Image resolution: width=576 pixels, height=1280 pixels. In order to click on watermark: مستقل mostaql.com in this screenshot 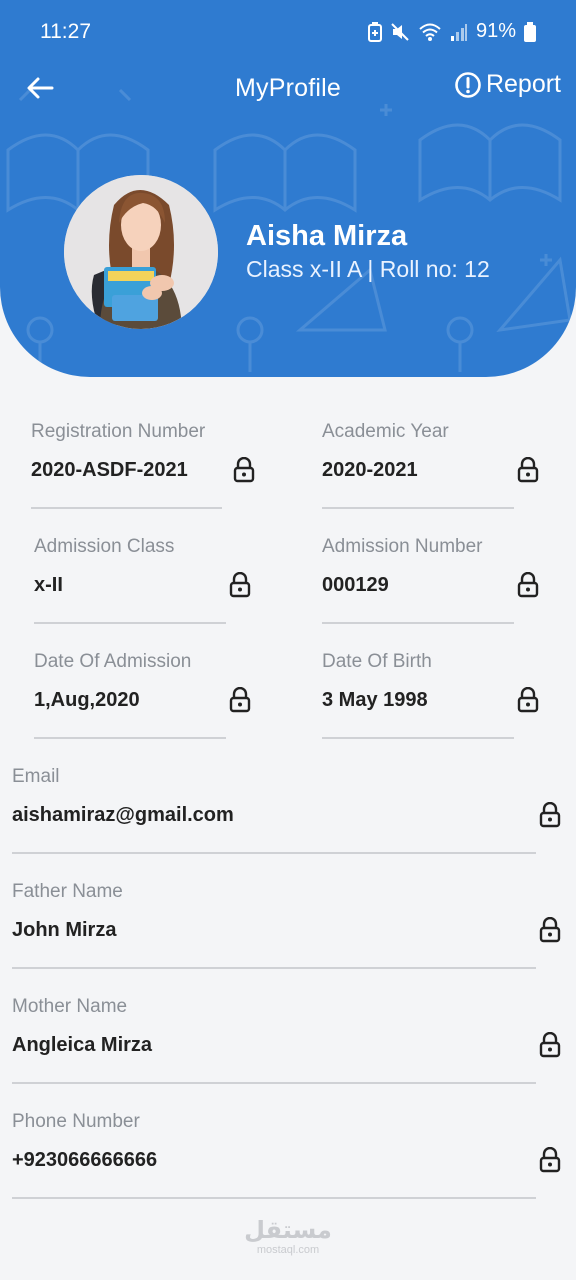, I will do `click(288, 1237)`.